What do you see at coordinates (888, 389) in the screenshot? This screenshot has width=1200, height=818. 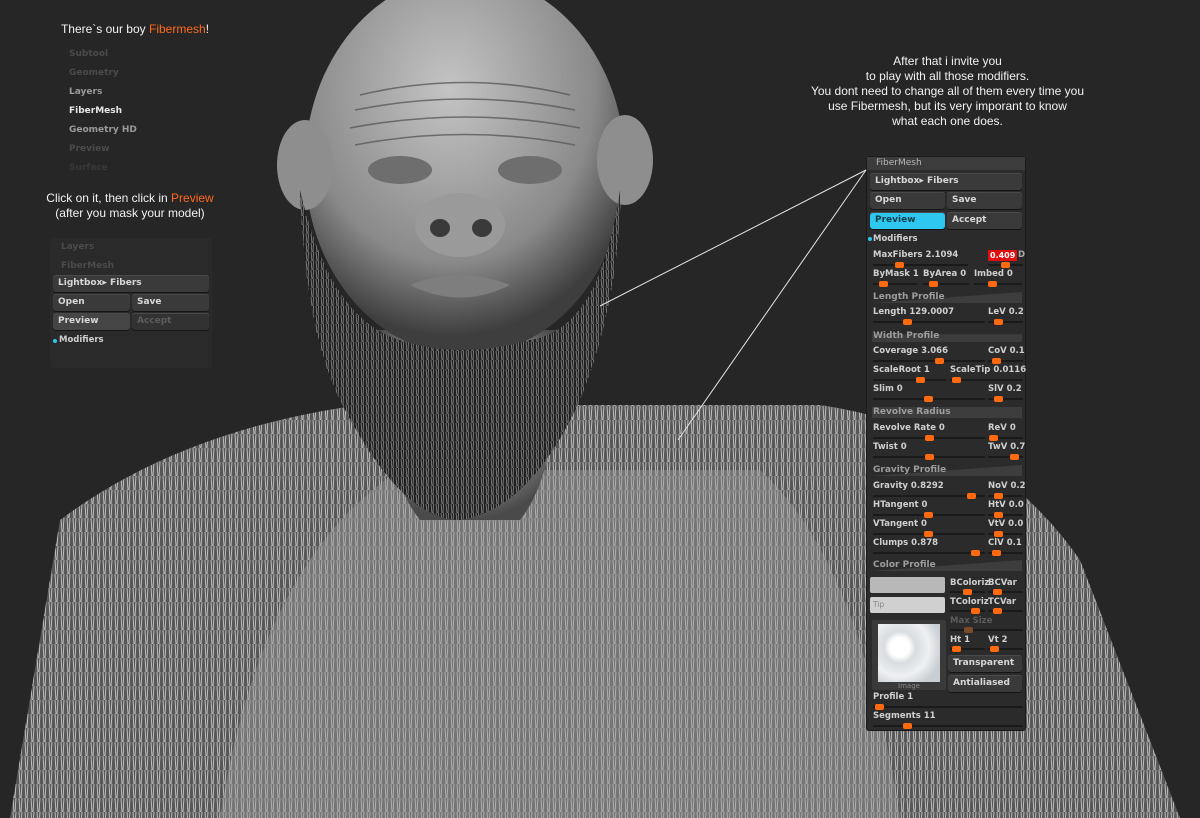 I see `slim-label: Slim 0` at bounding box center [888, 389].